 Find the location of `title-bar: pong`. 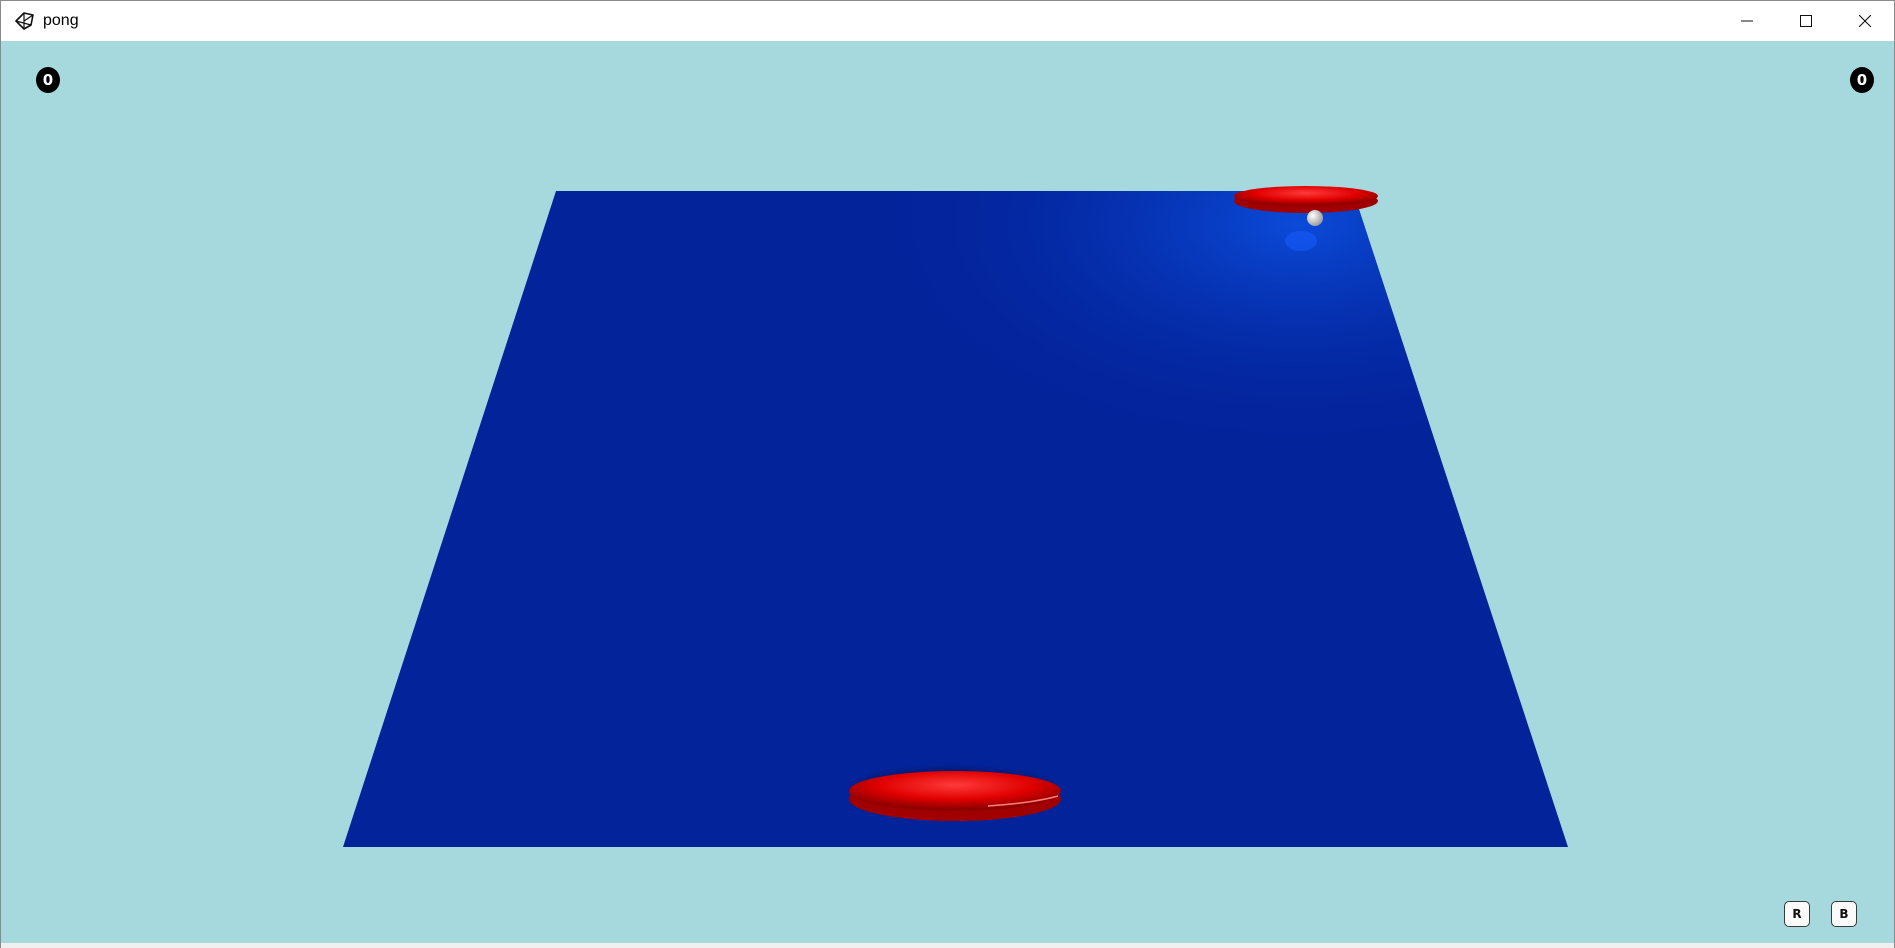

title-bar: pong is located at coordinates (947, 21).